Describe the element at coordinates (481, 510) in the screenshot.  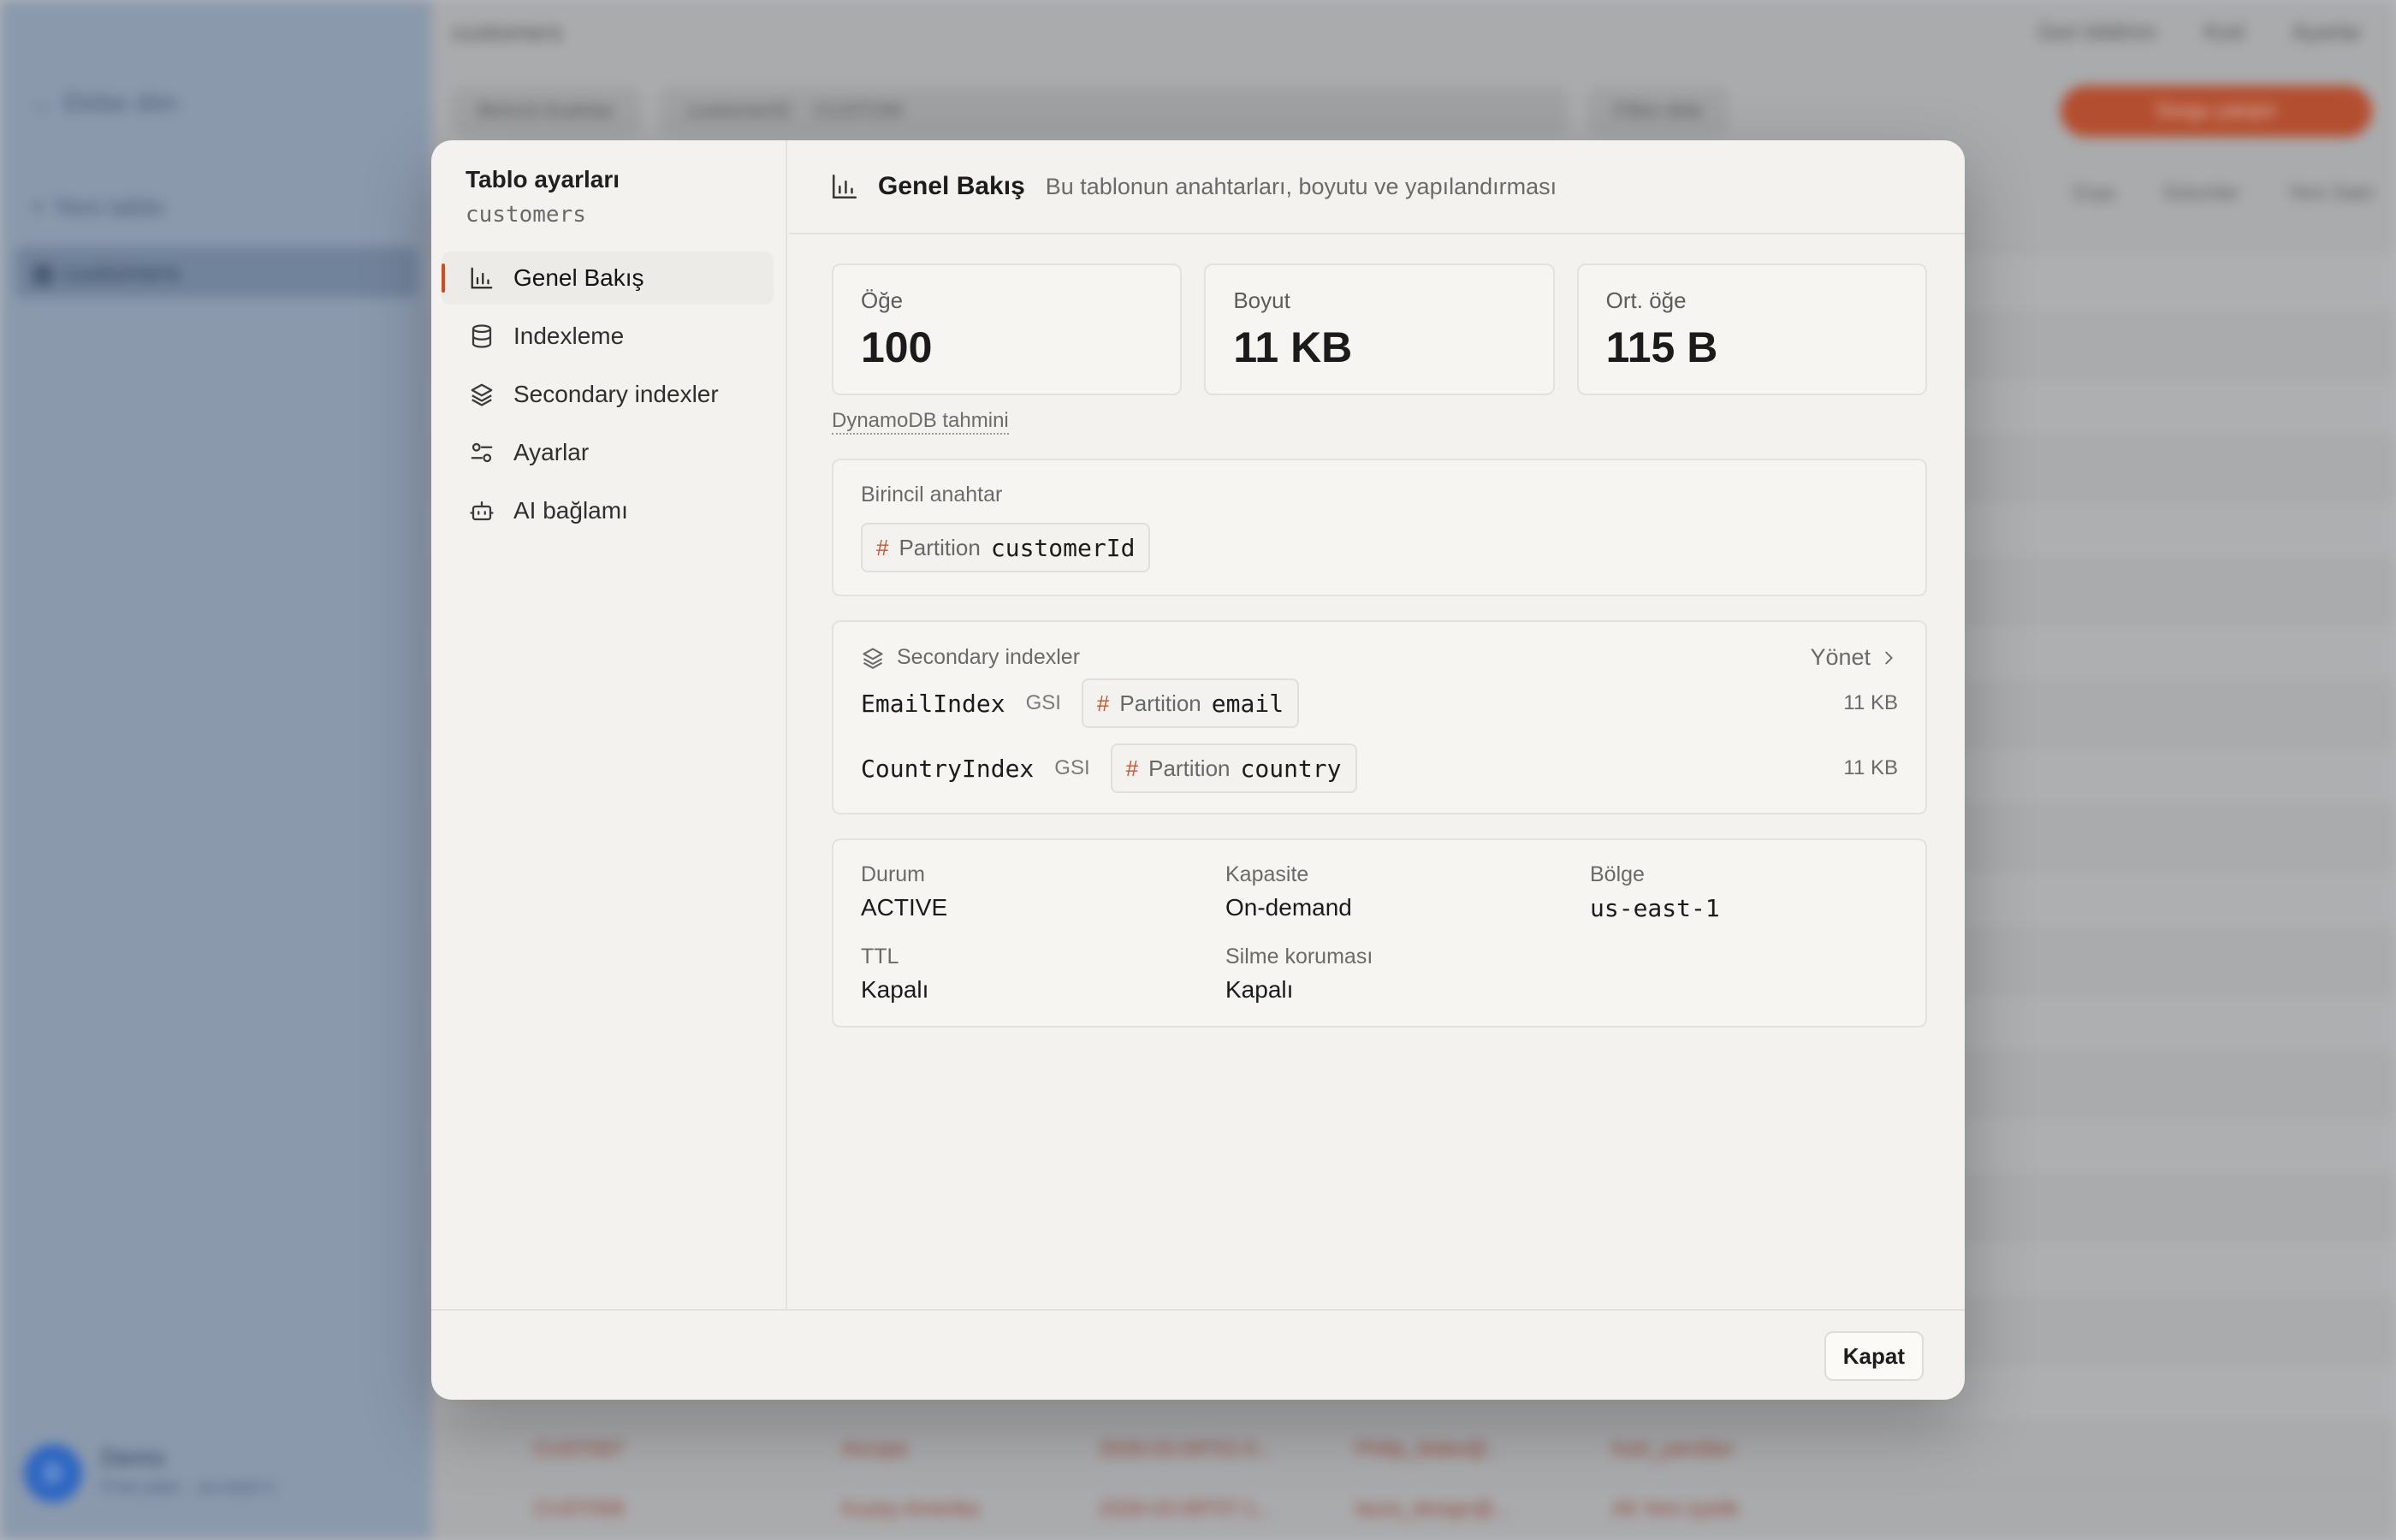
I see `bot-icon` at that location.